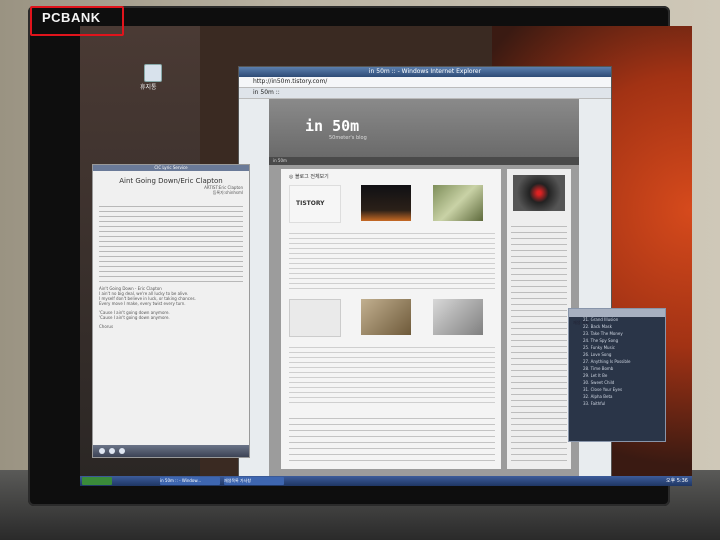 This screenshot has width=720, height=540. What do you see at coordinates (254, 481) in the screenshot?
I see `taskbar-item-lyrics: 재생목록 가사창` at bounding box center [254, 481].